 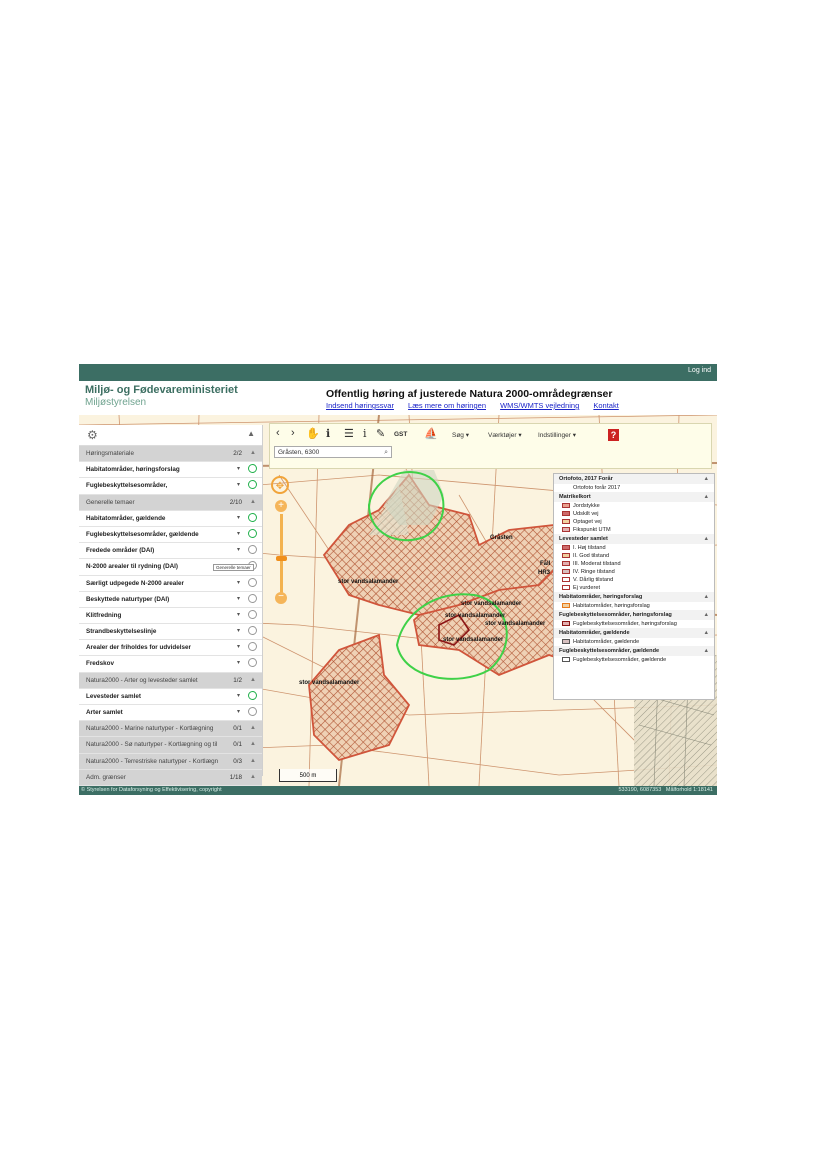 What do you see at coordinates (505, 435) in the screenshot?
I see `menu-tools: Værktøjer ▾` at bounding box center [505, 435].